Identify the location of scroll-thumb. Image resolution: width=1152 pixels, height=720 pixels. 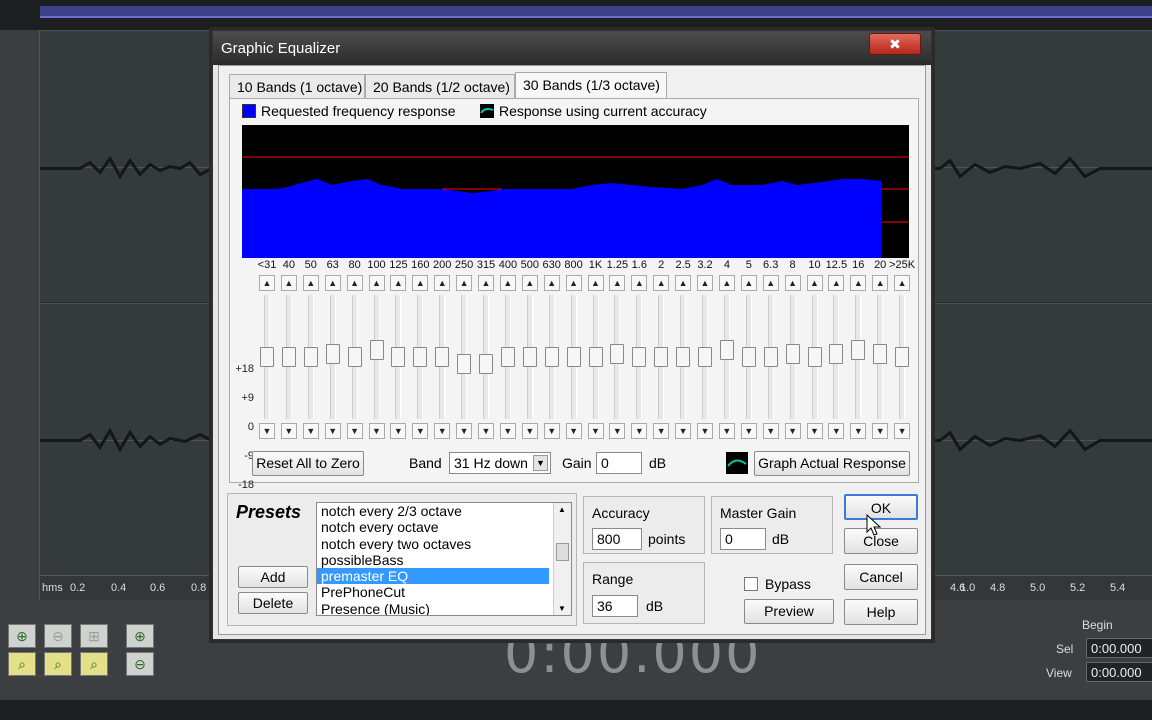
(562, 552).